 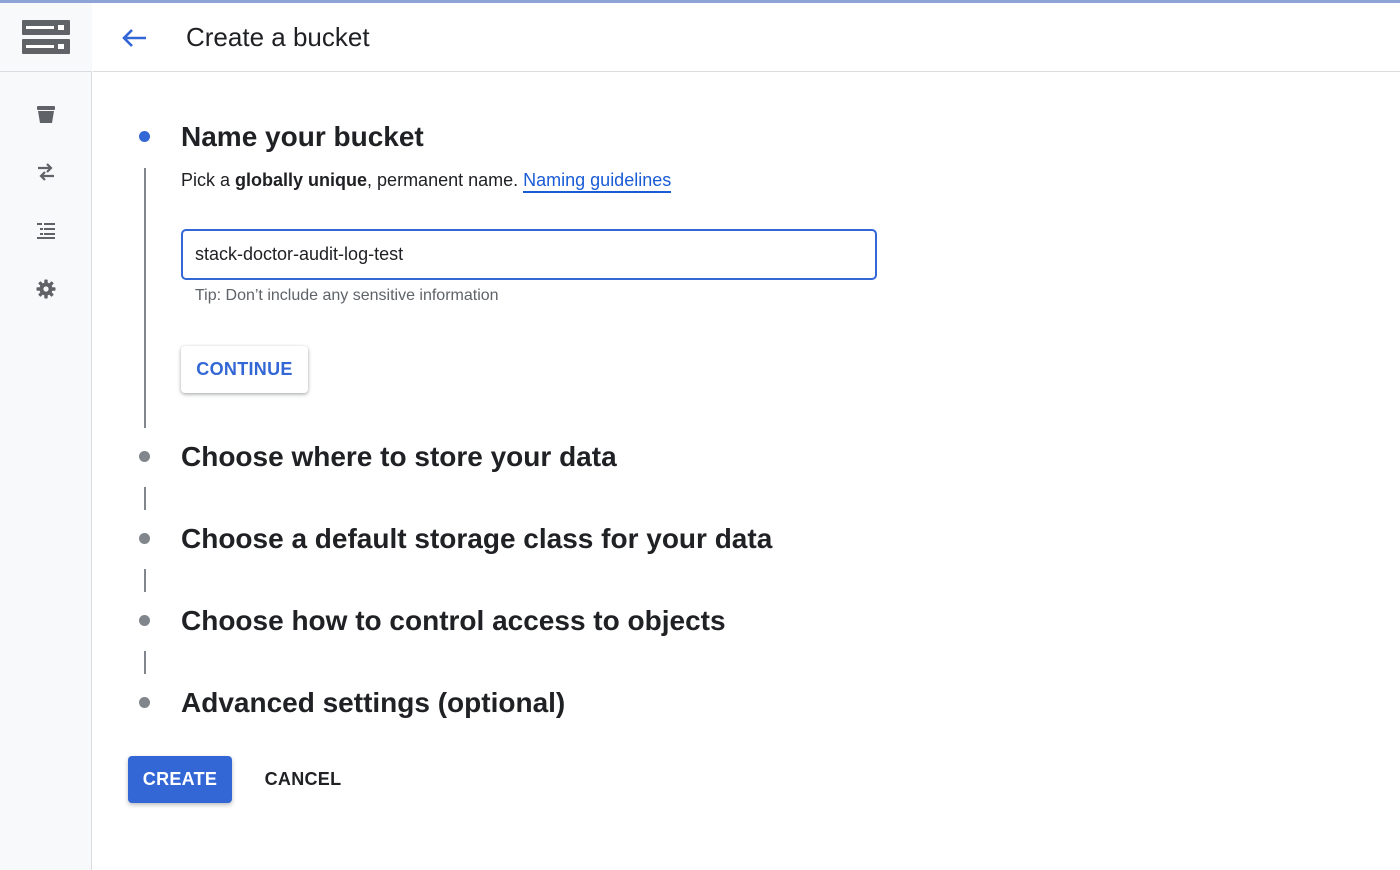 What do you see at coordinates (399, 457) in the screenshot?
I see `step-title-location: Choose where to store your data` at bounding box center [399, 457].